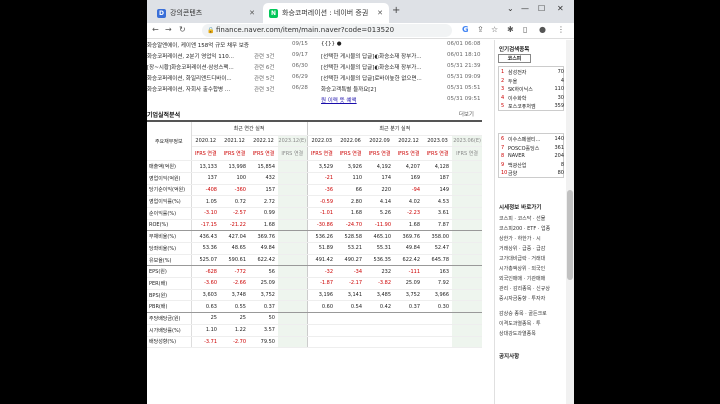  Describe the element at coordinates (532, 166) in the screenshot. I see `list-item: 9 백광산업 8` at that location.